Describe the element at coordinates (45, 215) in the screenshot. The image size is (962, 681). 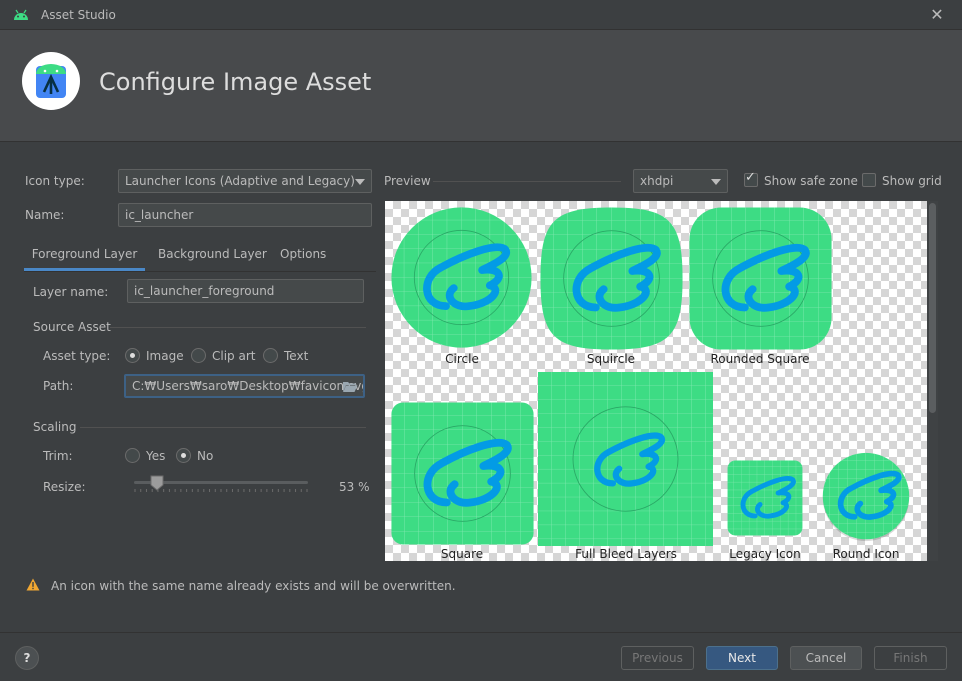
I see `name-label: Name:` at that location.